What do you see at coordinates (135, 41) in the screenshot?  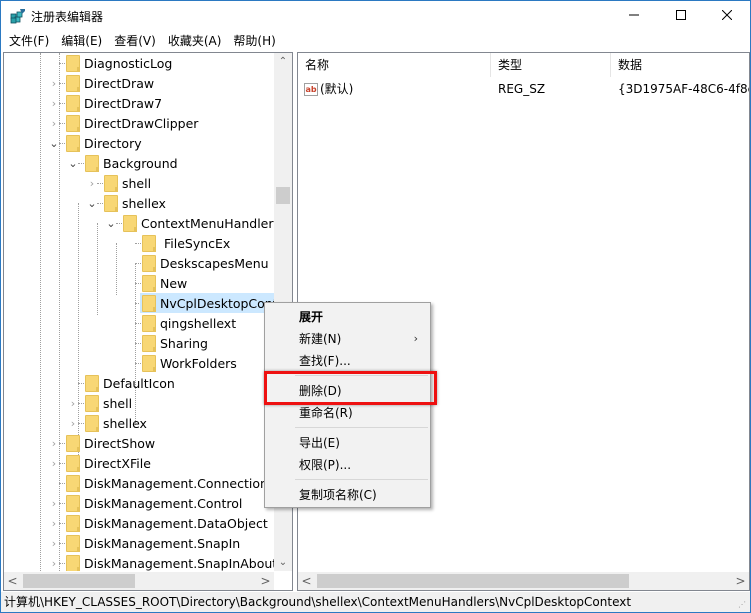 I see `menu-view: 查看(V)` at bounding box center [135, 41].